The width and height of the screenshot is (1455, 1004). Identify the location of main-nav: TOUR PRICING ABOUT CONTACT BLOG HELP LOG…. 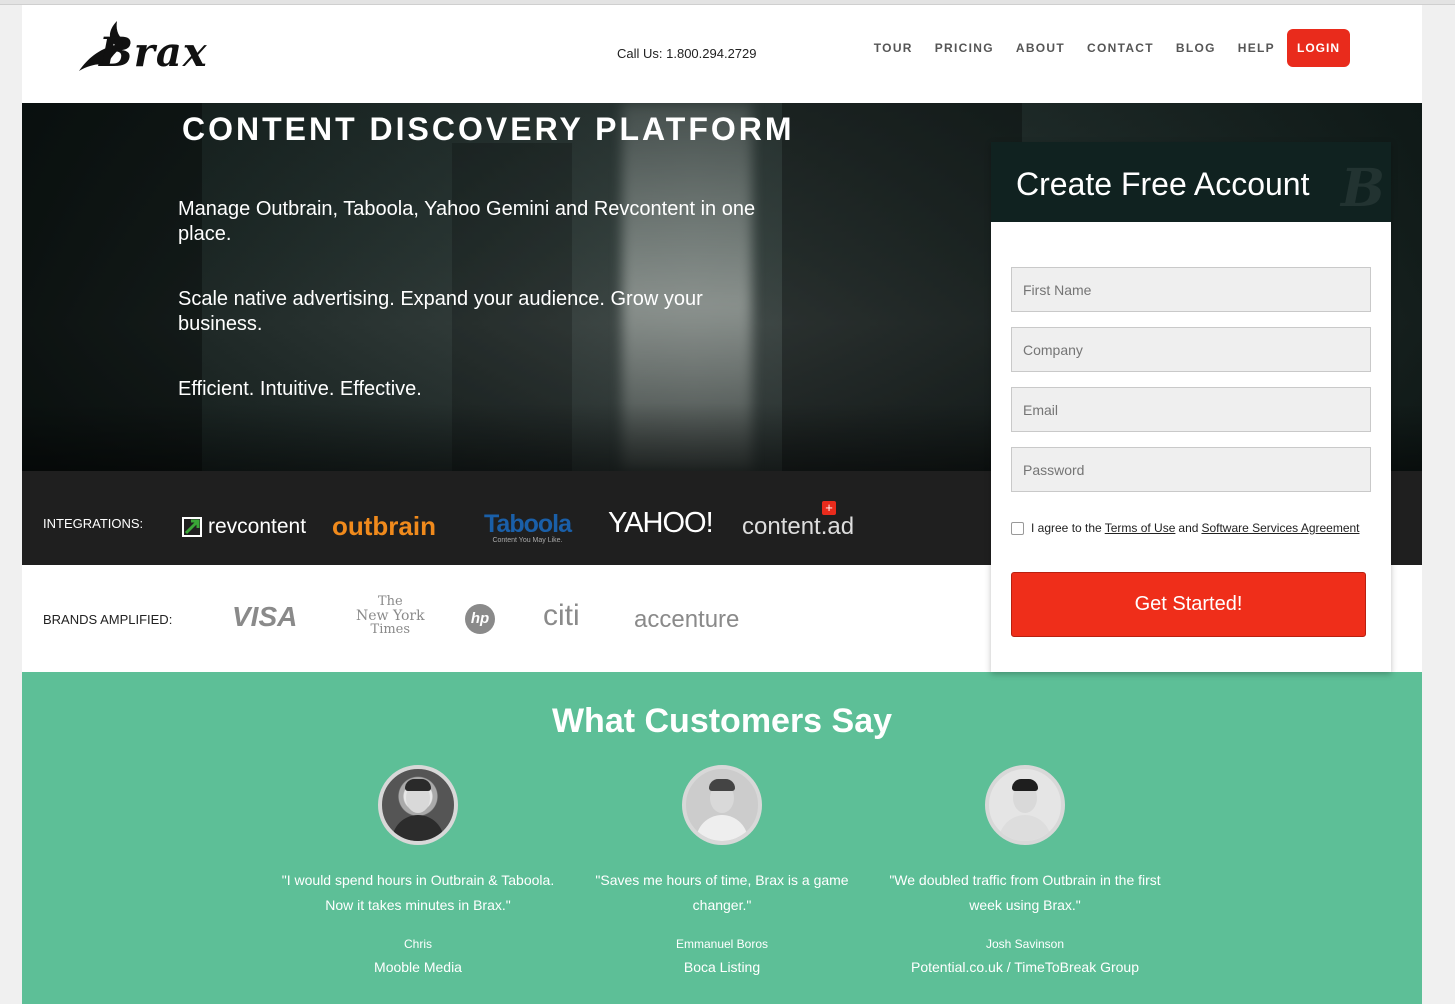
(1101, 48).